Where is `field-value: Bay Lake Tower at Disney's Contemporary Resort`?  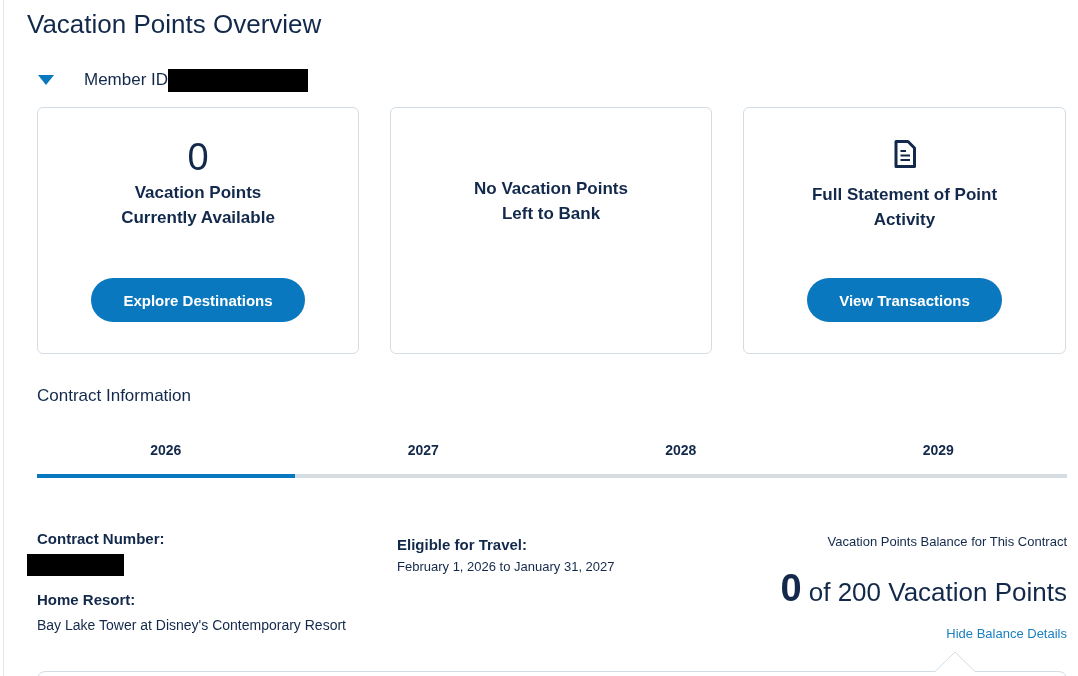 field-value: Bay Lake Tower at Disney's Contemporary Resort is located at coordinates (191, 625).